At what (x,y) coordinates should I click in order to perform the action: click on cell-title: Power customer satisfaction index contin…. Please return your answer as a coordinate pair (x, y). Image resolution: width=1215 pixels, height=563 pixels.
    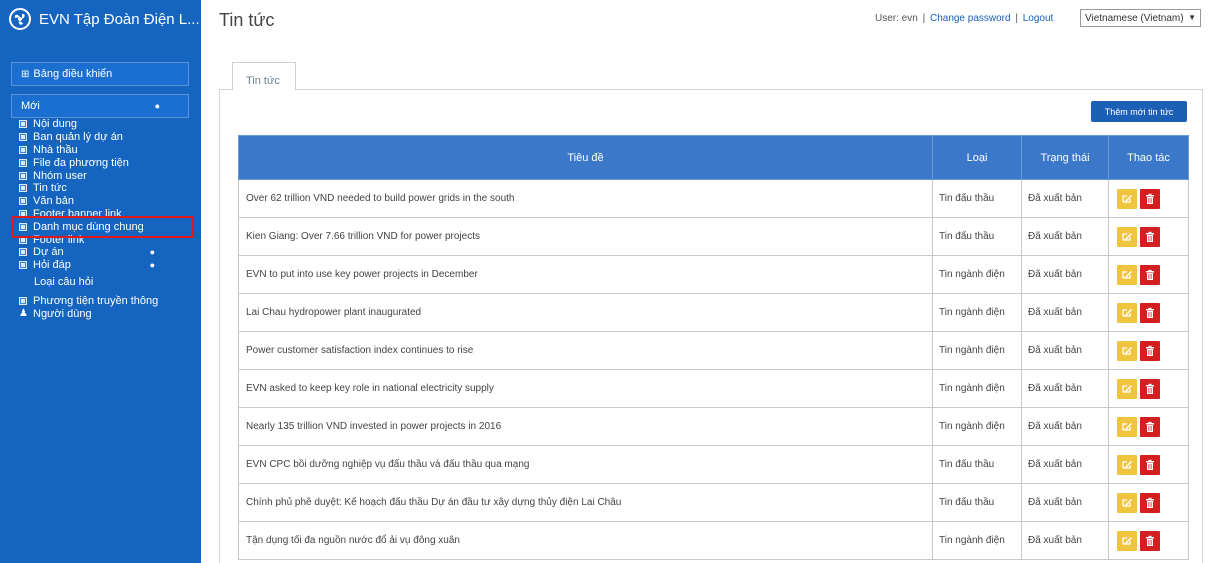
    Looking at the image, I should click on (585, 350).